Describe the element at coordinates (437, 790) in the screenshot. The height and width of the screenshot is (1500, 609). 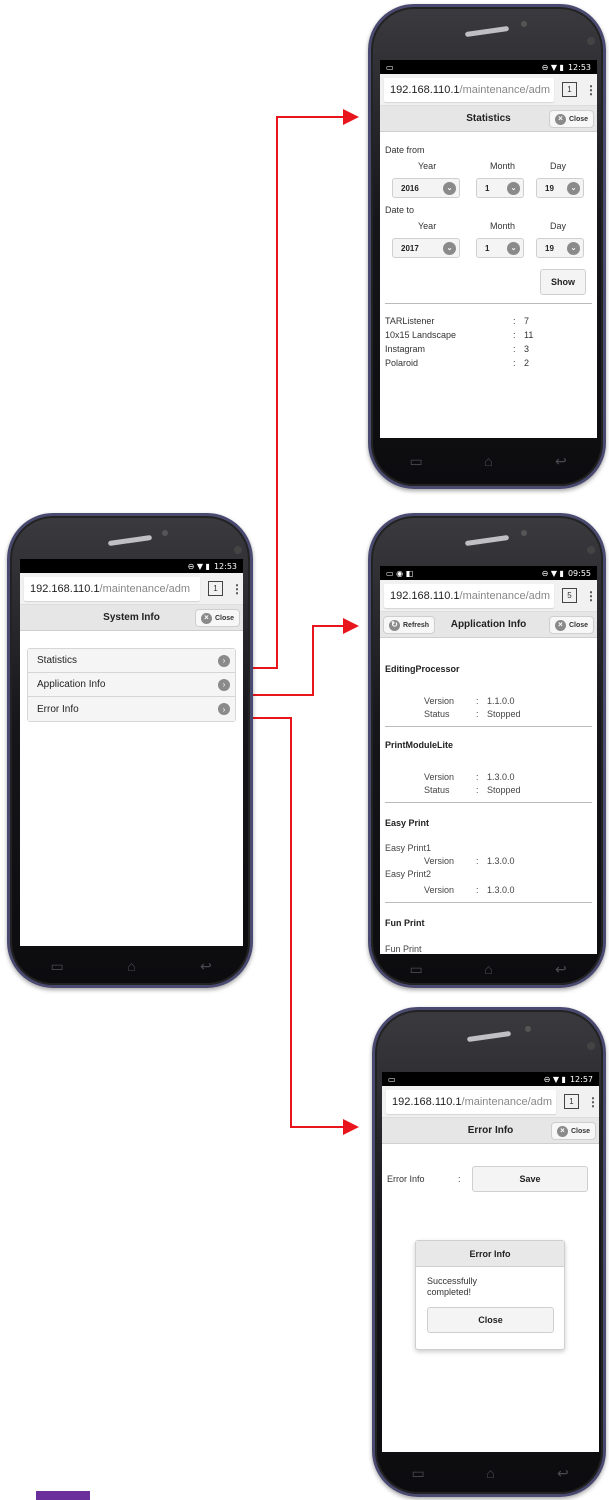
I see `status-label: Status` at that location.